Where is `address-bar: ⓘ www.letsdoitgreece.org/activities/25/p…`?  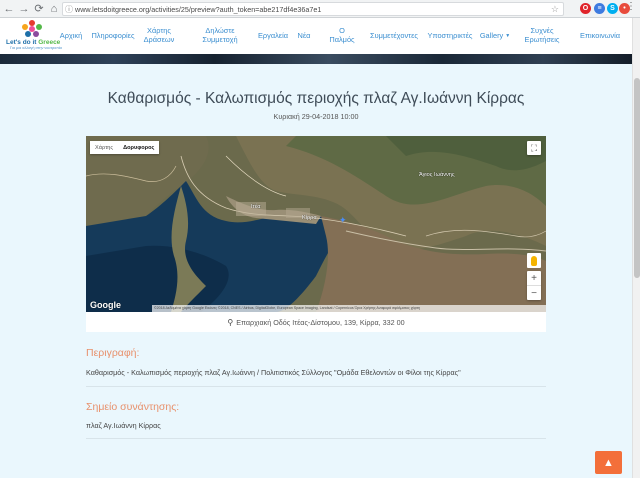 address-bar: ⓘ www.letsdoitgreece.org/activities/25/p… is located at coordinates (313, 9).